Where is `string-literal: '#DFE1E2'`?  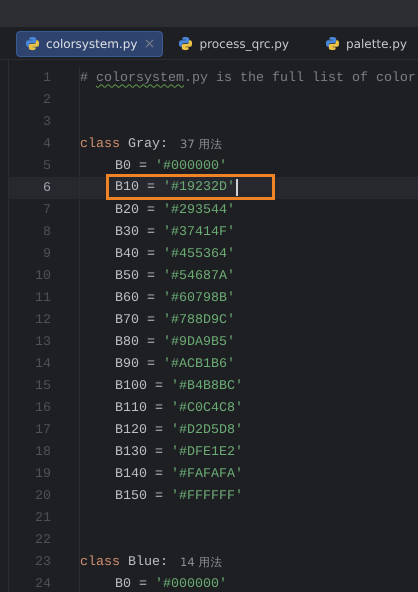
string-literal: '#DFE1E2' is located at coordinates (207, 452).